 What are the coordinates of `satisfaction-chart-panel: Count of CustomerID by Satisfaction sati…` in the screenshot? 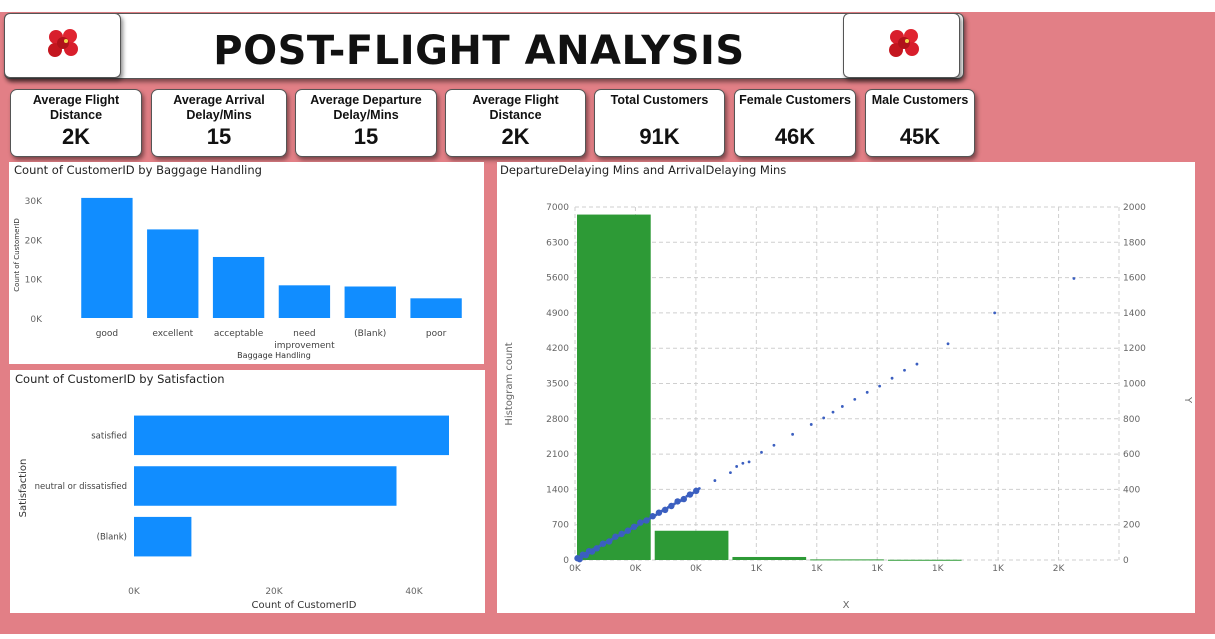 It's located at (247, 491).